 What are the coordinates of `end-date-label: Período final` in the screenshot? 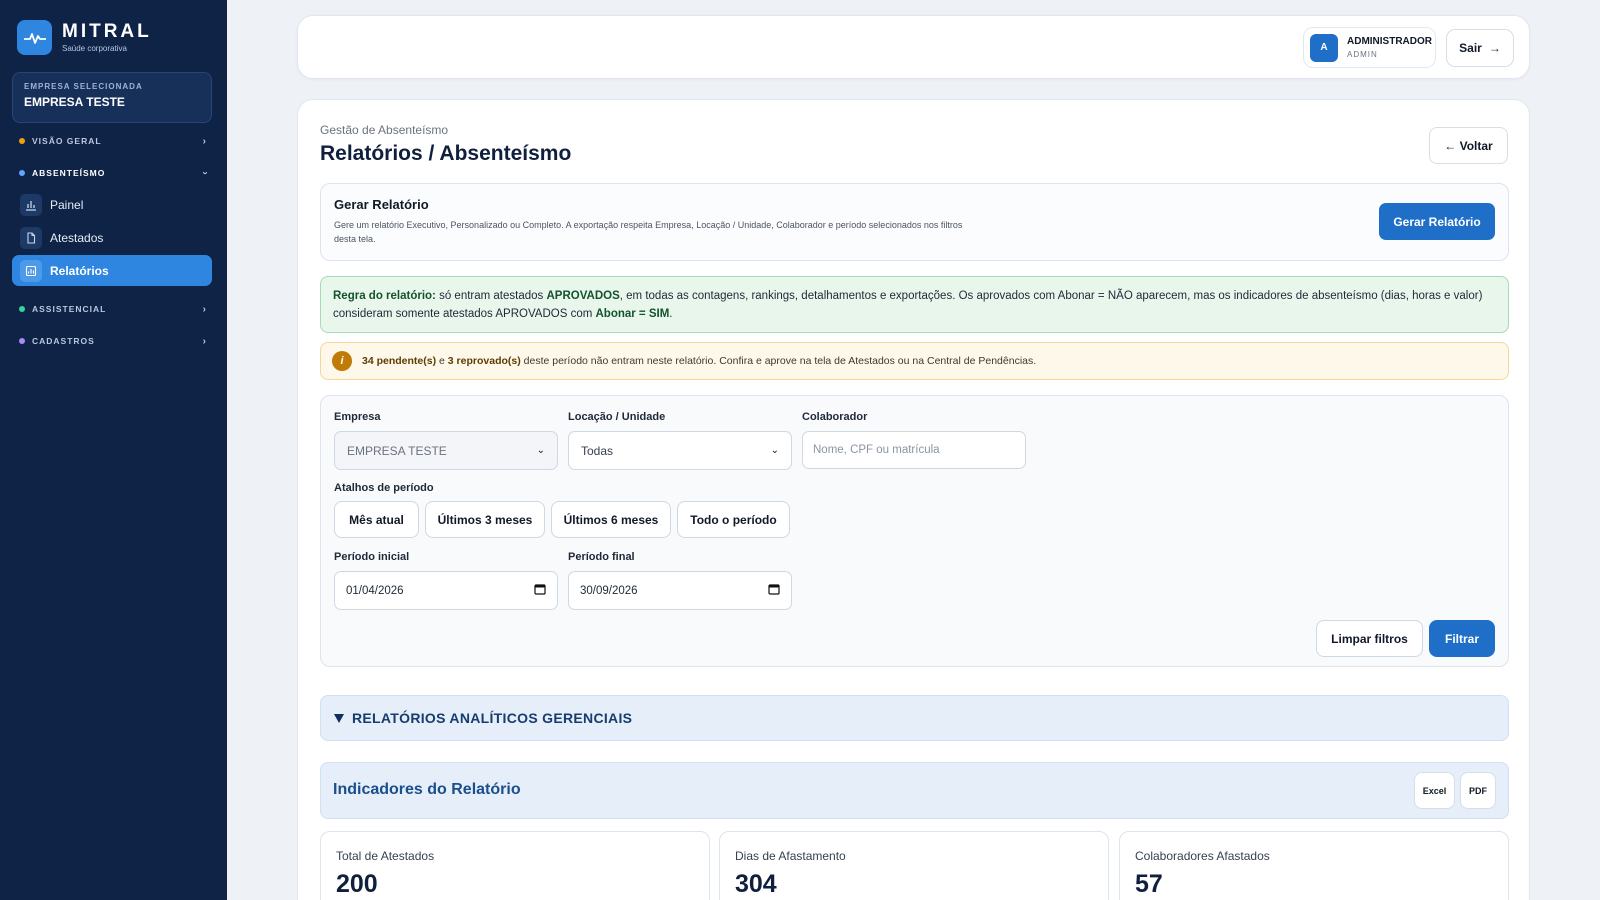 It's located at (601, 557).